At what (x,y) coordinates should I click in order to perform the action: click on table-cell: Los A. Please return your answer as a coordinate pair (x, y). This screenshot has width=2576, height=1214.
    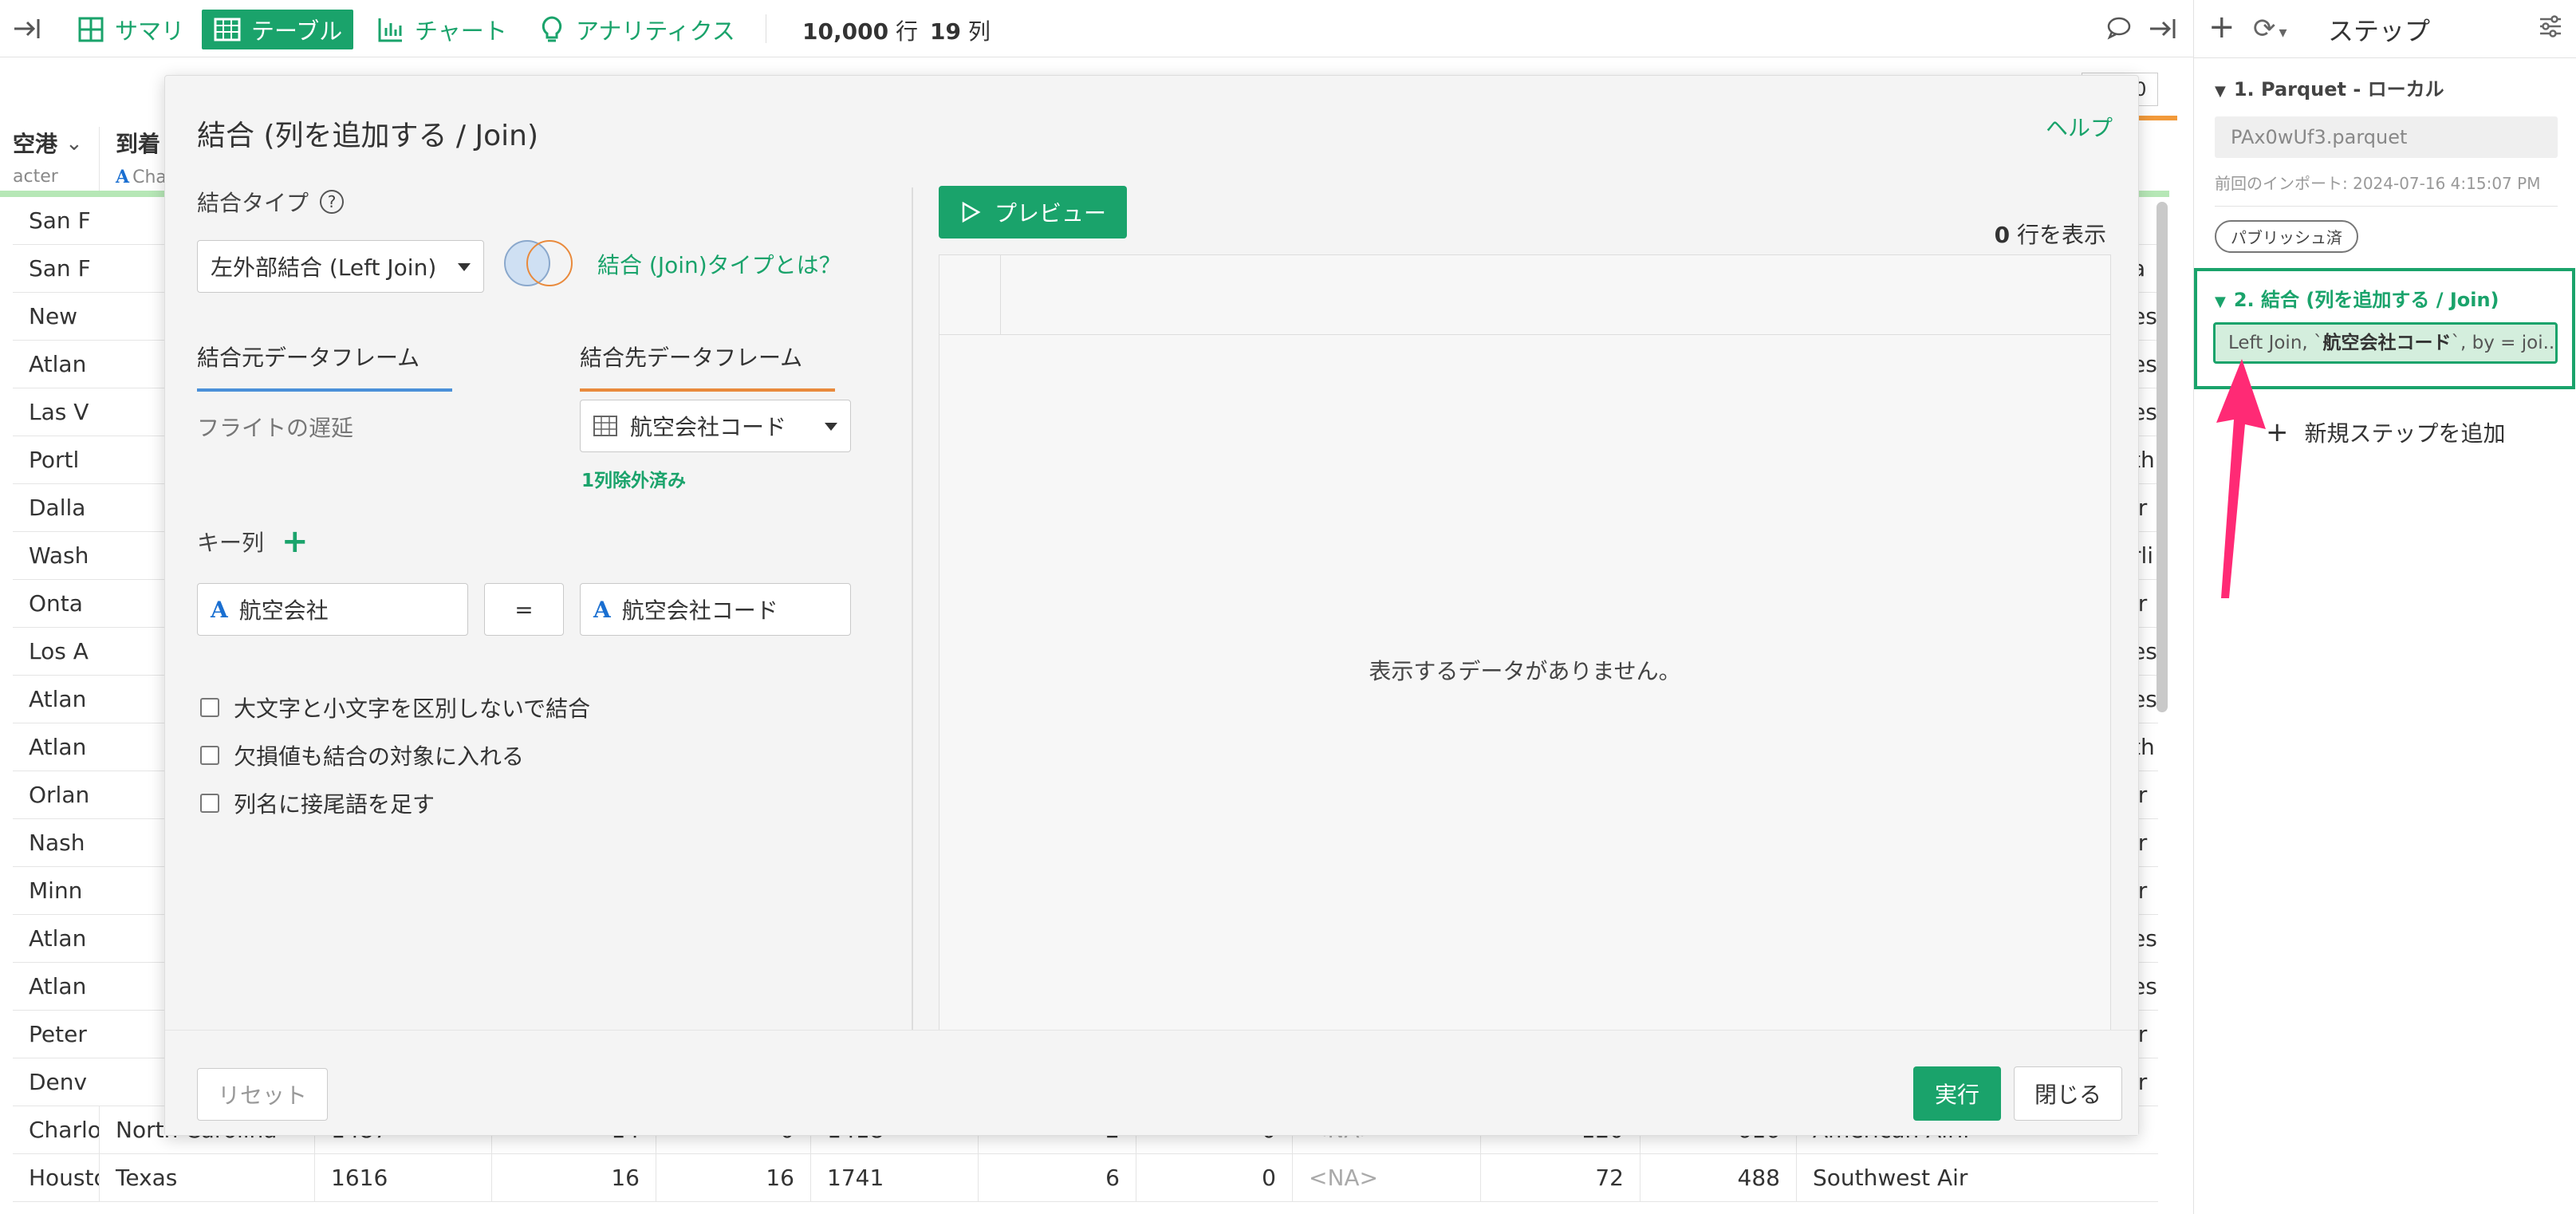
    Looking at the image, I should click on (59, 651).